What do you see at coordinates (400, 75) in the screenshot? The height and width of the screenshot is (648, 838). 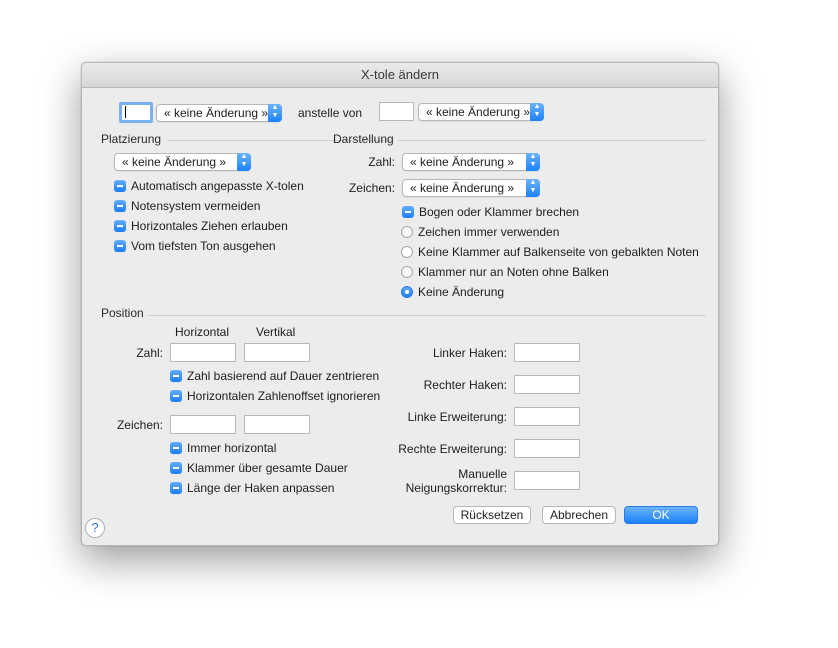 I see `window-title: X-tole ändern` at bounding box center [400, 75].